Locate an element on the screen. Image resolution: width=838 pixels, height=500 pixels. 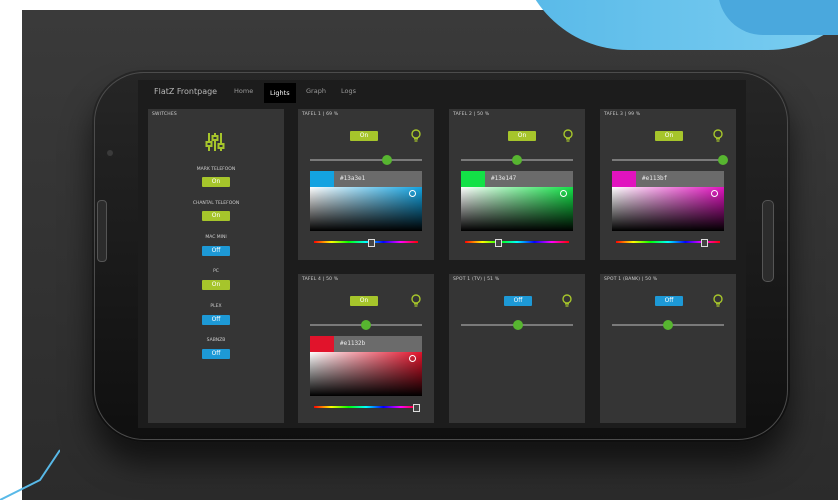
switch-label: SABNZB is located at coordinates (216, 340).